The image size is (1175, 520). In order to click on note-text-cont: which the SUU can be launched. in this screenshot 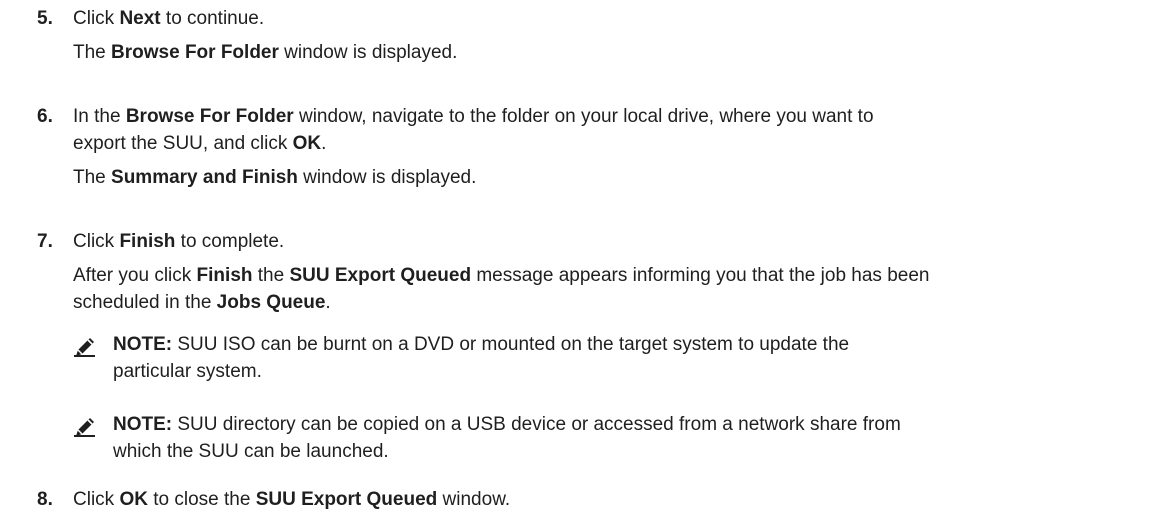, I will do `click(251, 452)`.